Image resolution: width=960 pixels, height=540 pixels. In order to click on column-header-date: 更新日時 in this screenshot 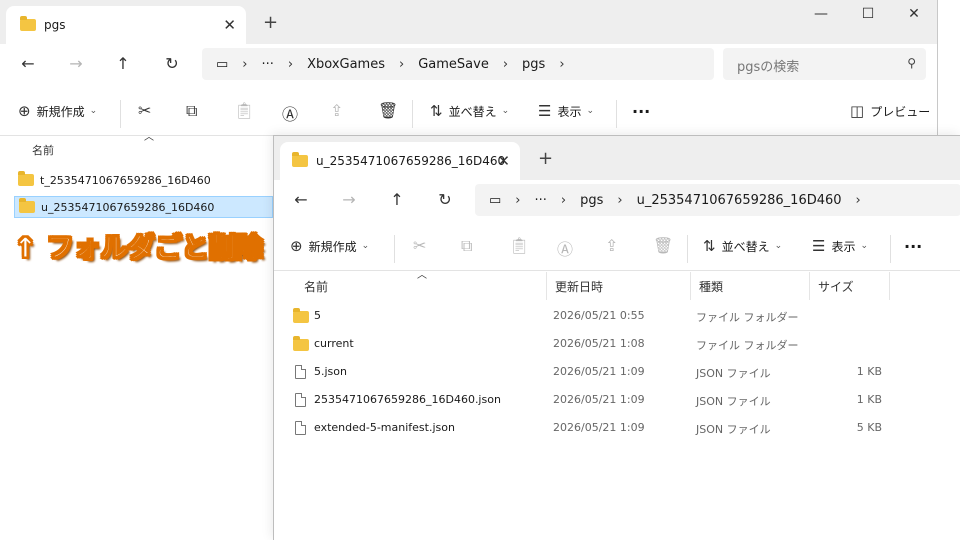, I will do `click(619, 286)`.